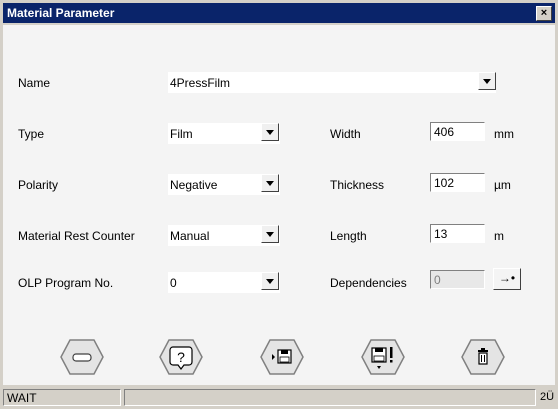 The height and width of the screenshot is (409, 558). I want to click on width-input: 406, so click(457, 131).